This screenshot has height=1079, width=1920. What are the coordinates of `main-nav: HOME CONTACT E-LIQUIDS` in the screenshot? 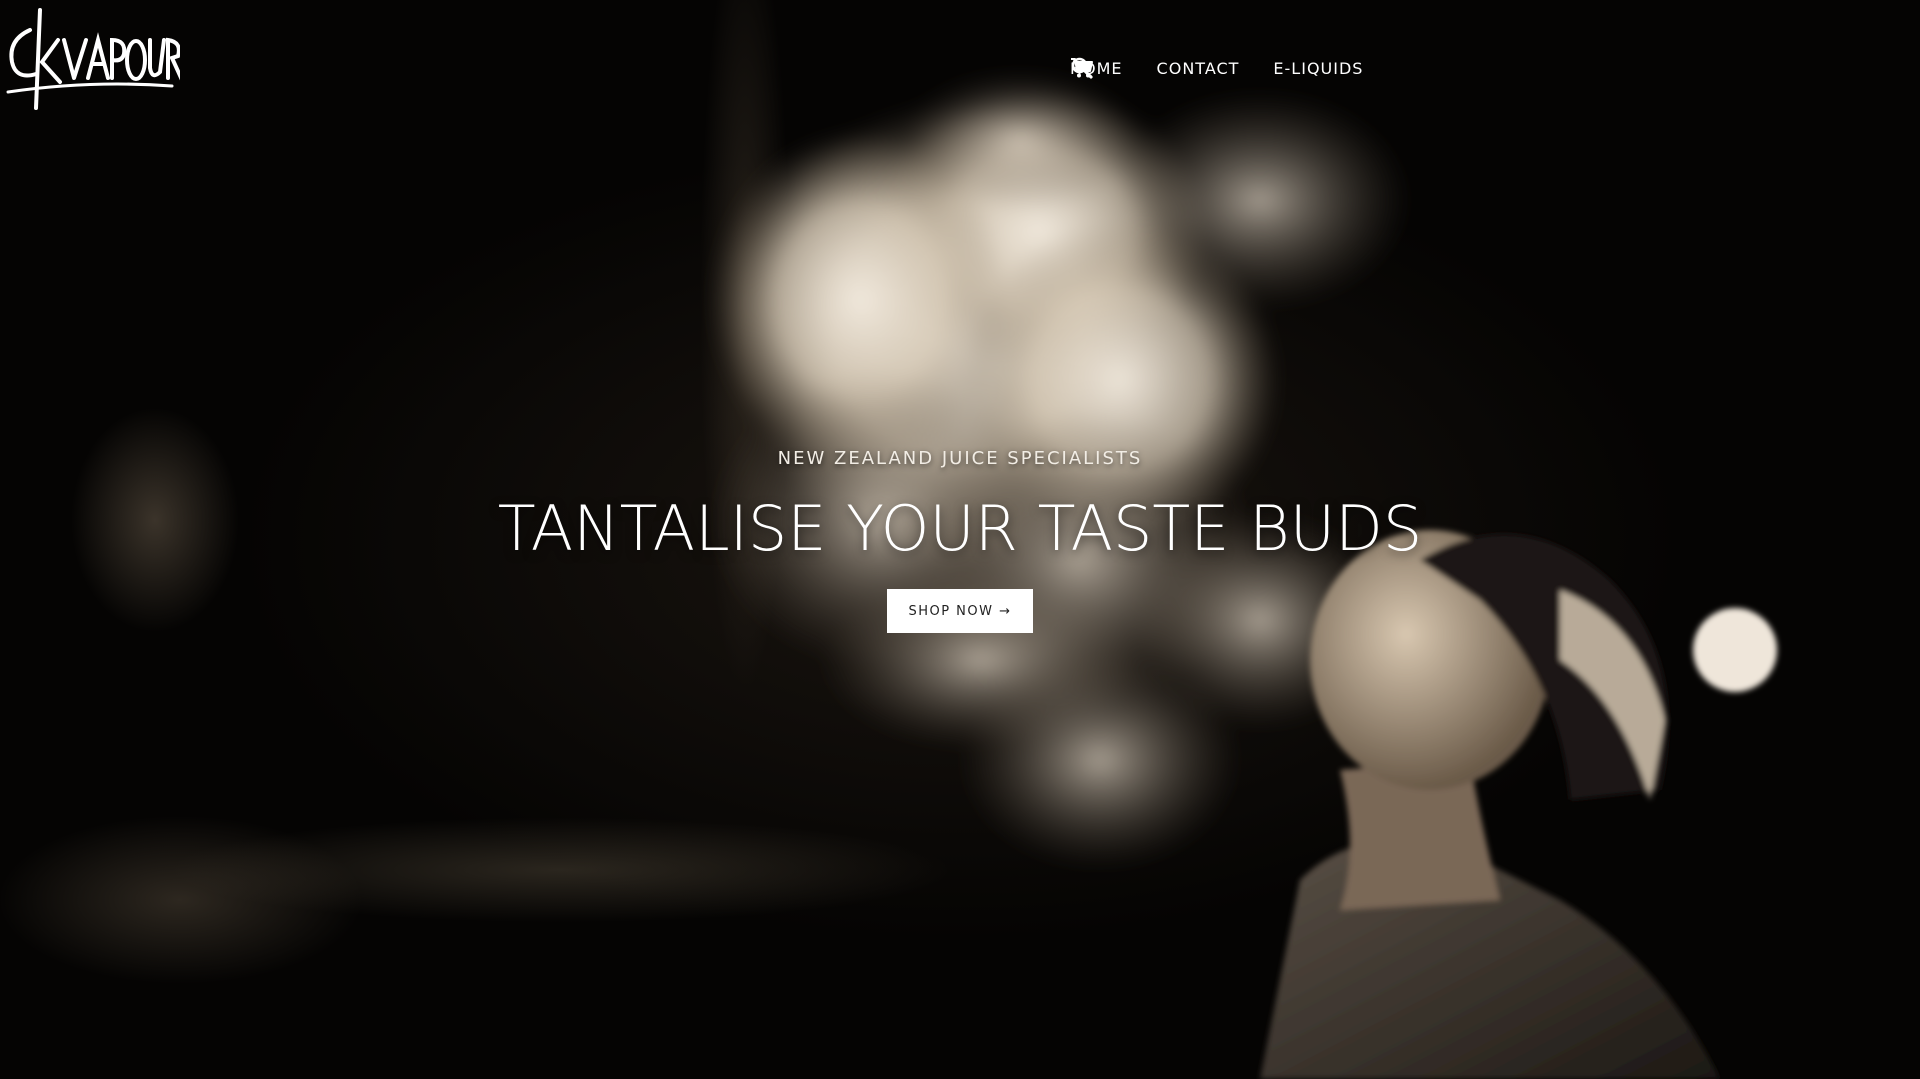 It's located at (1274, 68).